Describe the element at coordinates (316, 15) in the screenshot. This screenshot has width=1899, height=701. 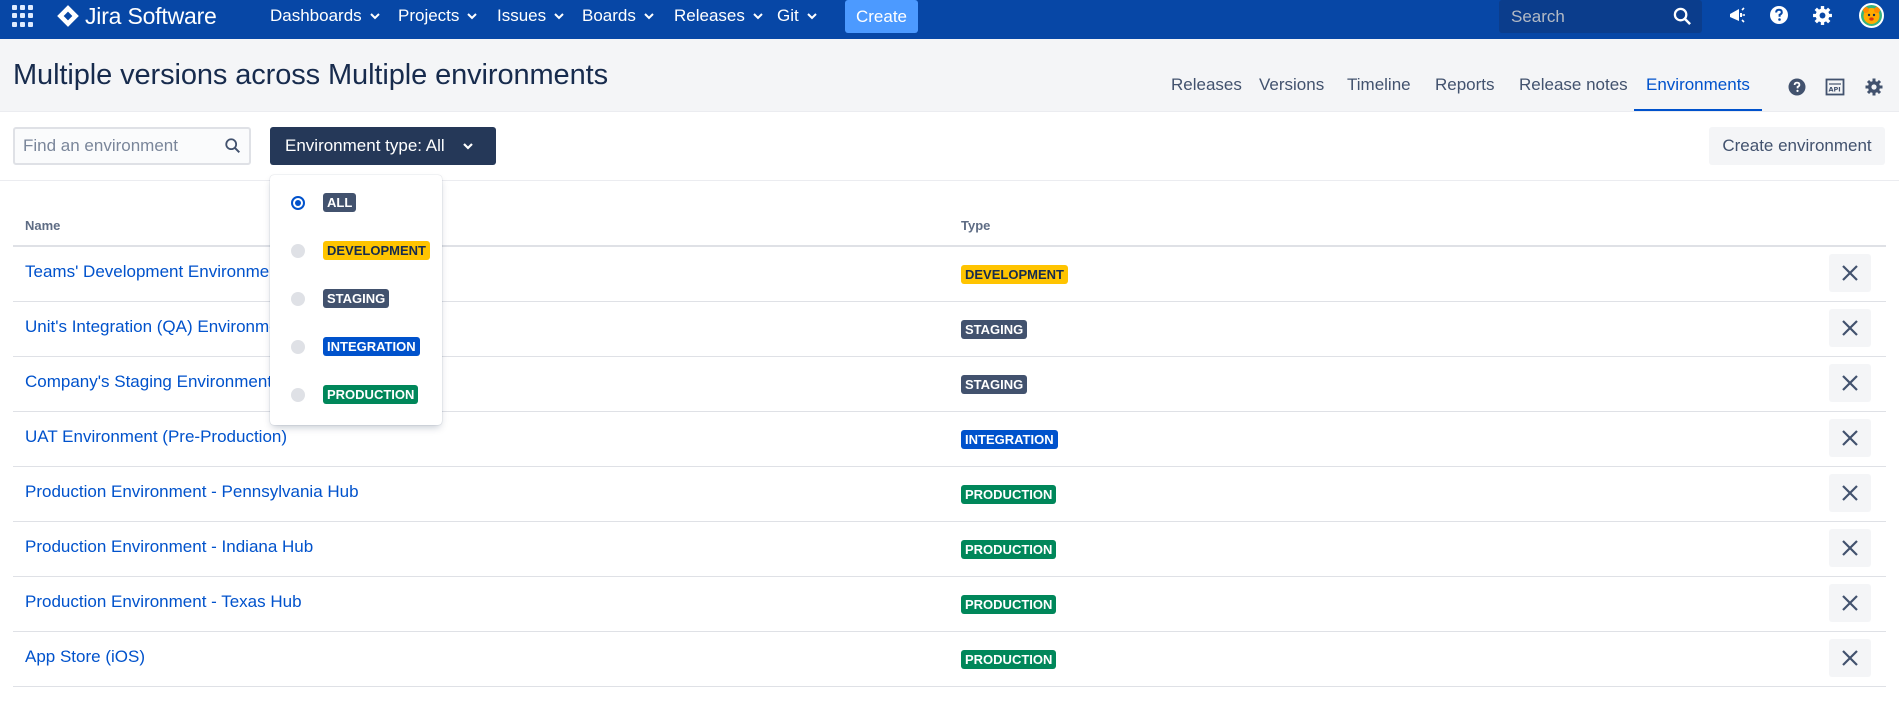
I see `nav-dashboards-label: Dashboards` at that location.